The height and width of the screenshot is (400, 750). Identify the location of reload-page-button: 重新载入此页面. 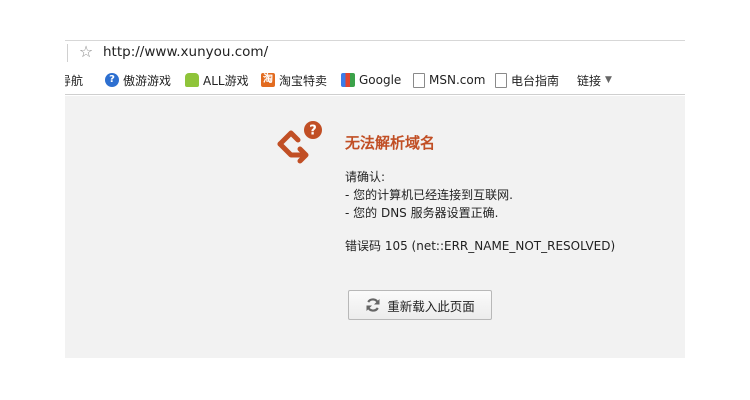
(420, 305).